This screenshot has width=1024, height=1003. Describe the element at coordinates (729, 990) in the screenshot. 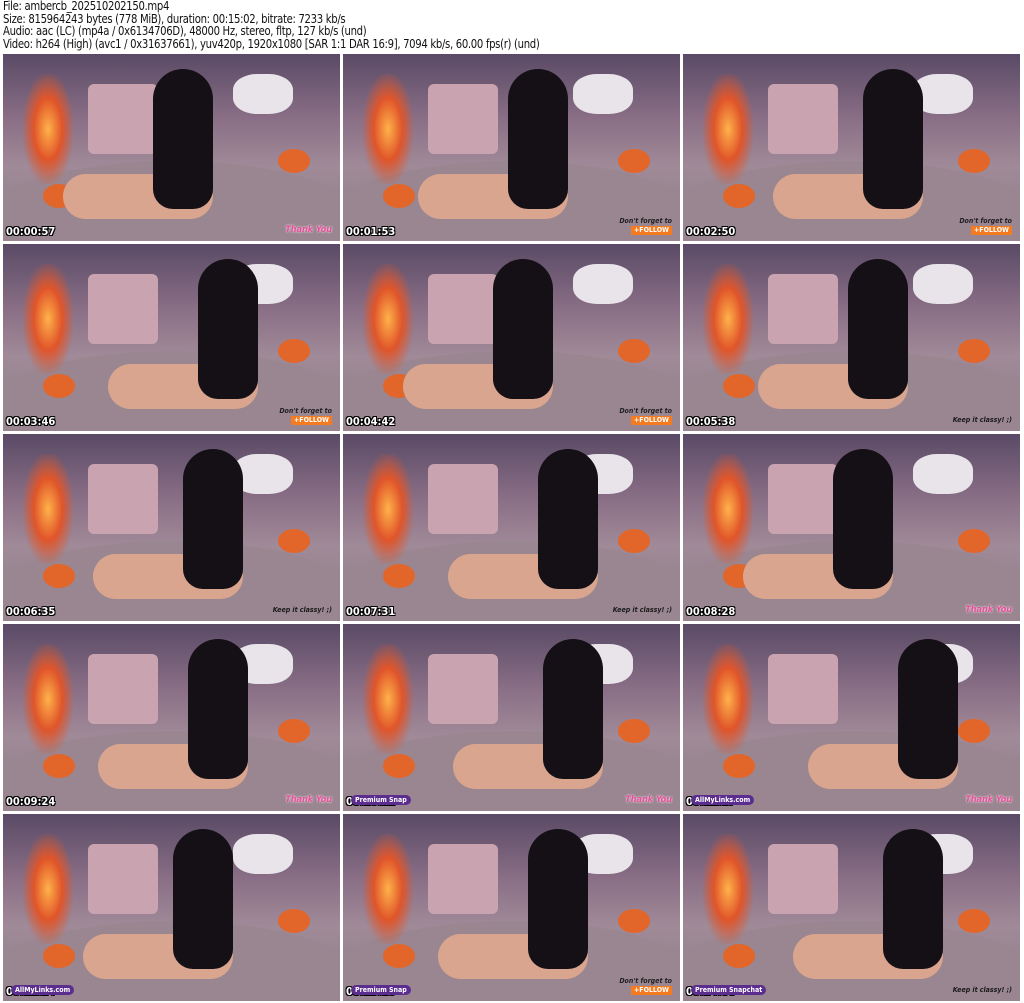

I see `stream-badge-overlay: Premium Snapchat` at that location.